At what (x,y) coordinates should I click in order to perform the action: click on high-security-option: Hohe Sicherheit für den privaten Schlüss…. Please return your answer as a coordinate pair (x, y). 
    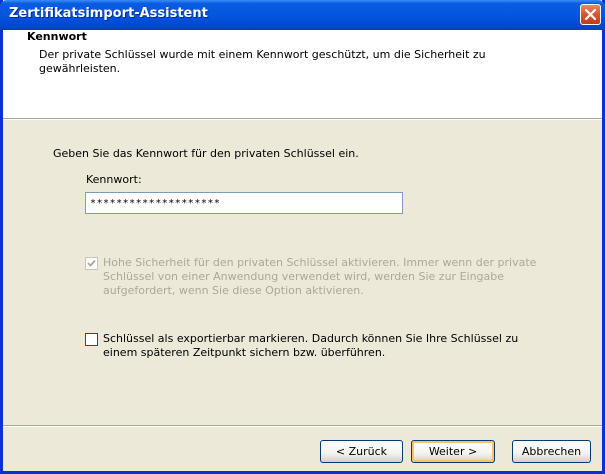
    Looking at the image, I should click on (320, 279).